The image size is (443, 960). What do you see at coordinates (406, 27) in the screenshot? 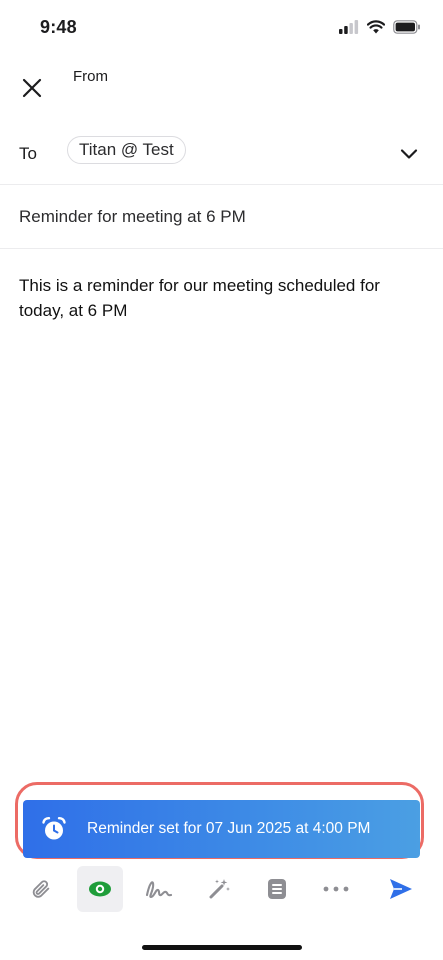
I see `battery-icon` at bounding box center [406, 27].